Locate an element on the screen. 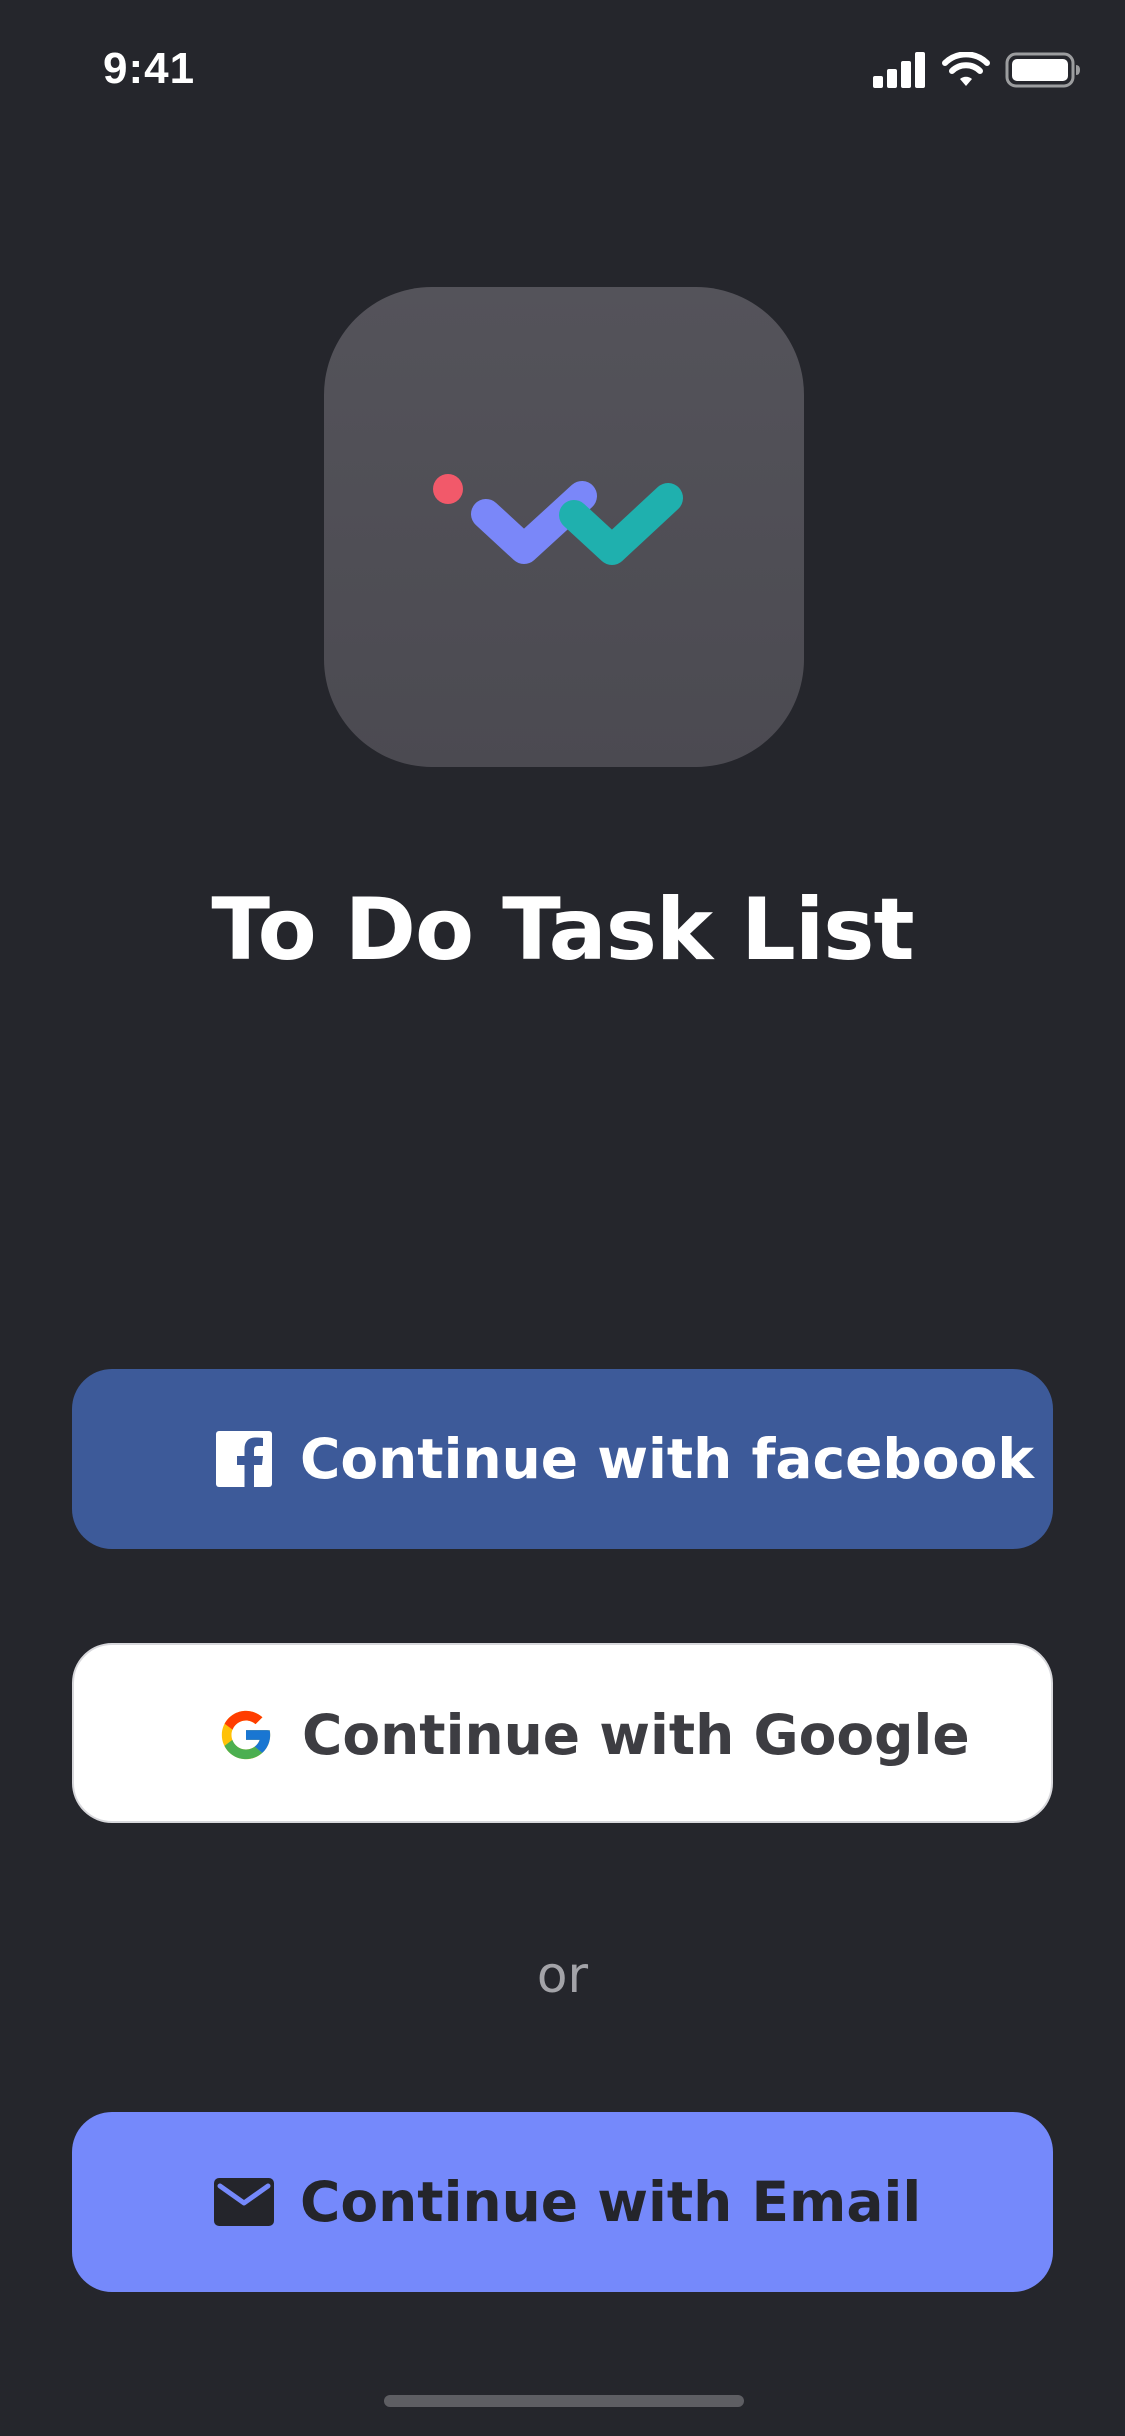 This screenshot has width=1125, height=2436. status-icons is located at coordinates (977, 70).